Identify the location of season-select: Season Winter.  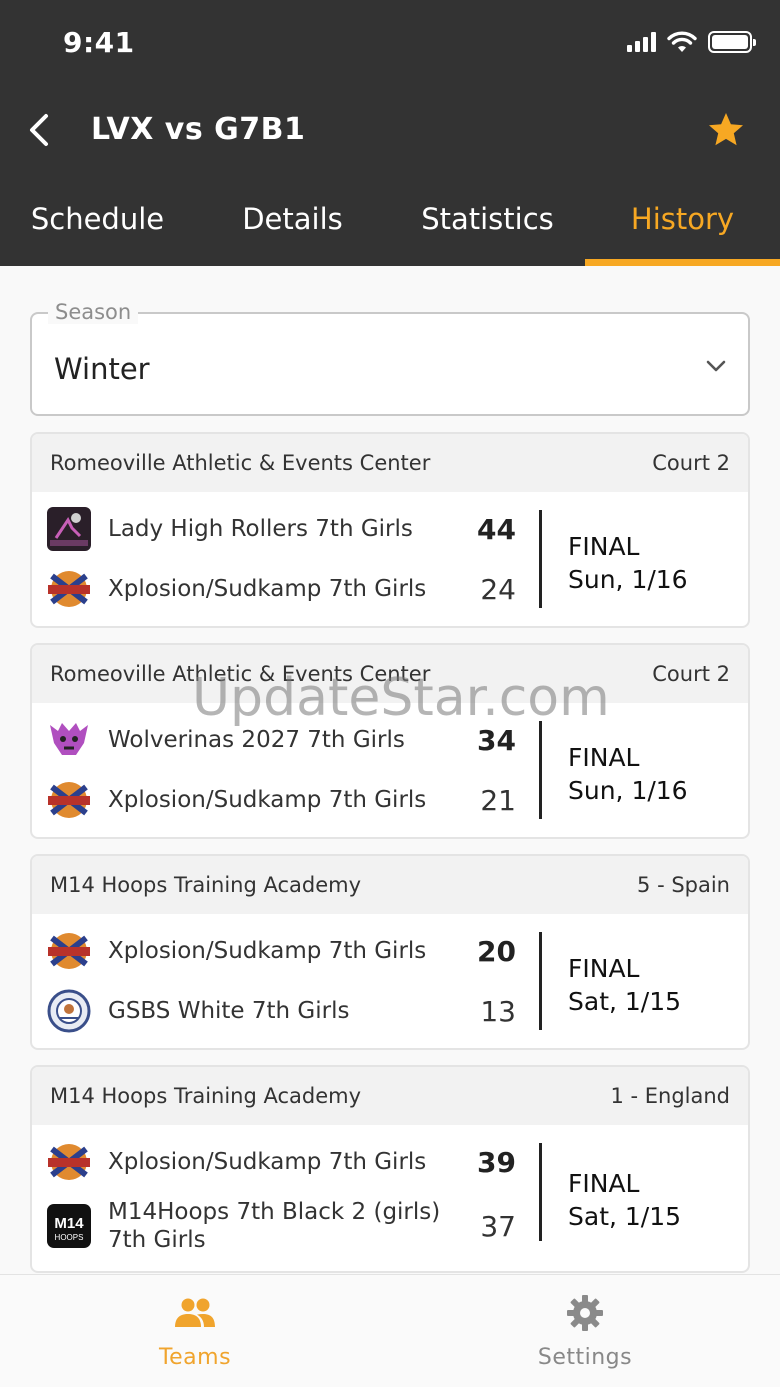
(390, 358).